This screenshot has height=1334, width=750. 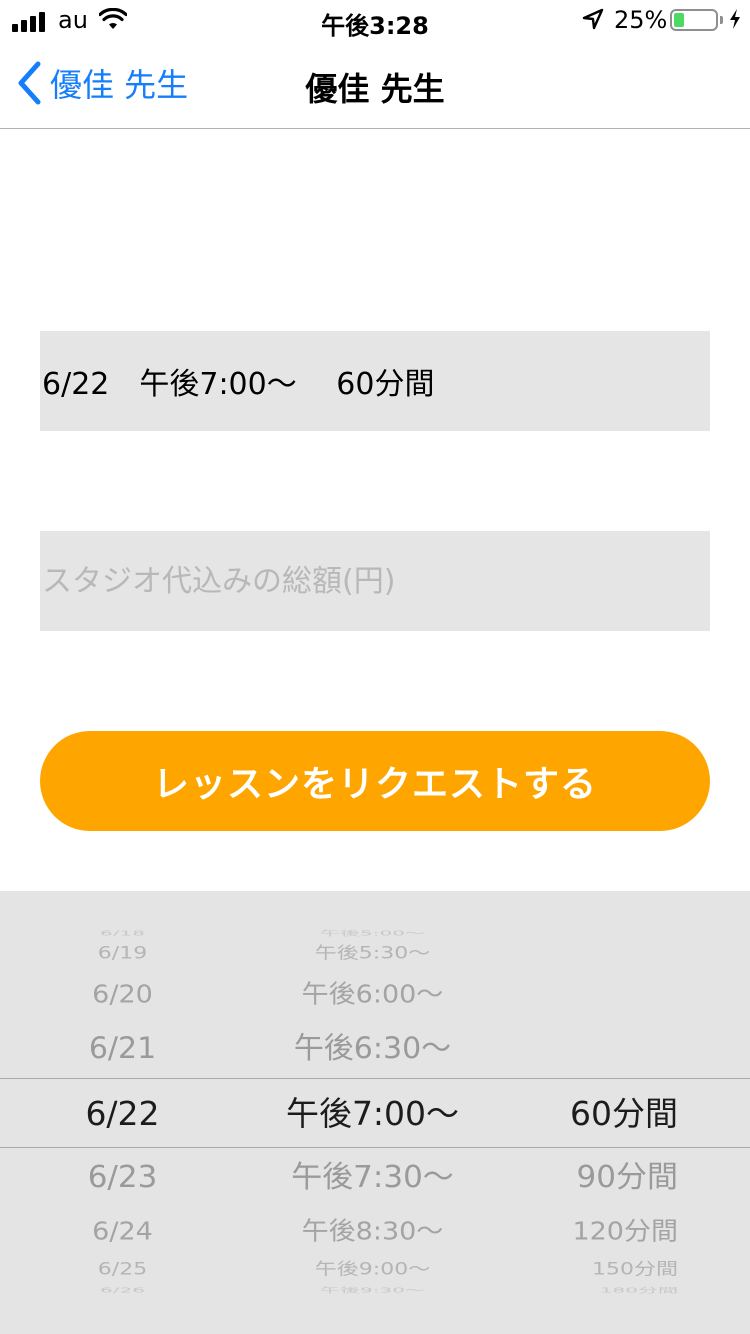 What do you see at coordinates (122, 994) in the screenshot?
I see `picker-date-option: 6/20` at bounding box center [122, 994].